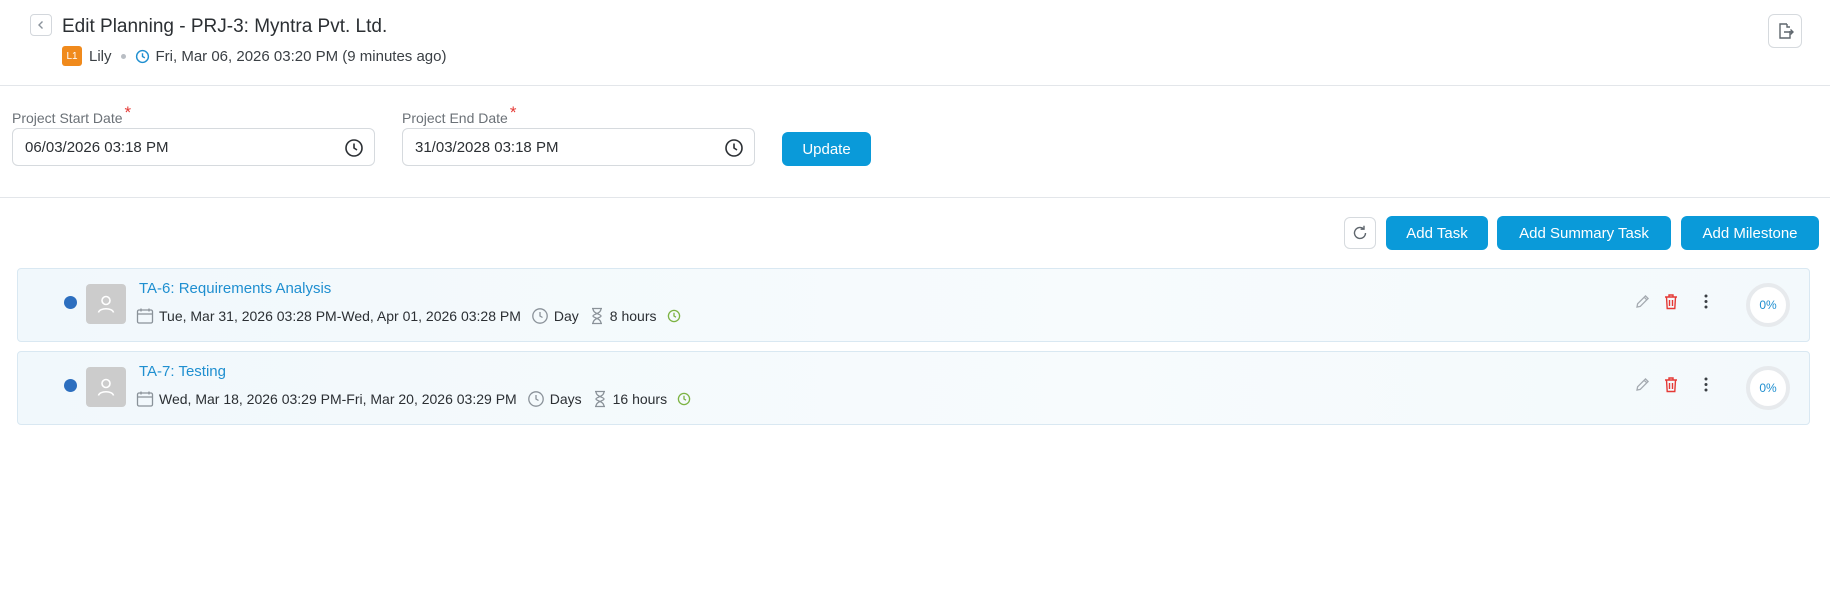 Image resolution: width=1830 pixels, height=598 pixels. What do you see at coordinates (97, 147) in the screenshot?
I see `start-date-value: 06/03/2026 03:18 PM` at bounding box center [97, 147].